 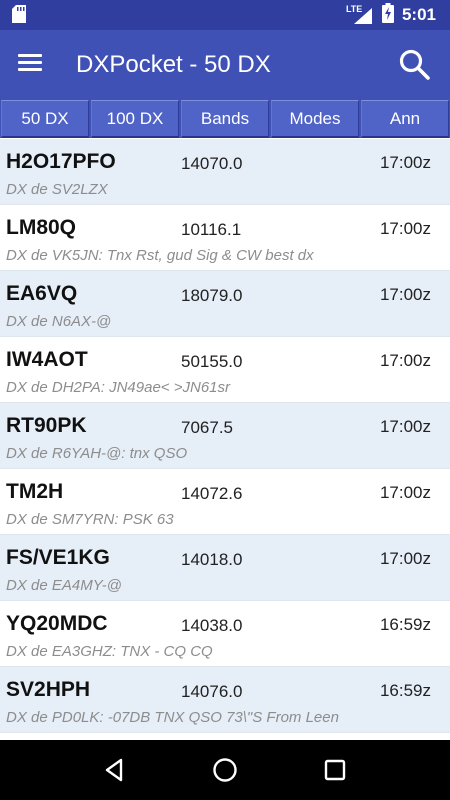 What do you see at coordinates (35, 491) in the screenshot?
I see `spot-callsign: TM2H` at bounding box center [35, 491].